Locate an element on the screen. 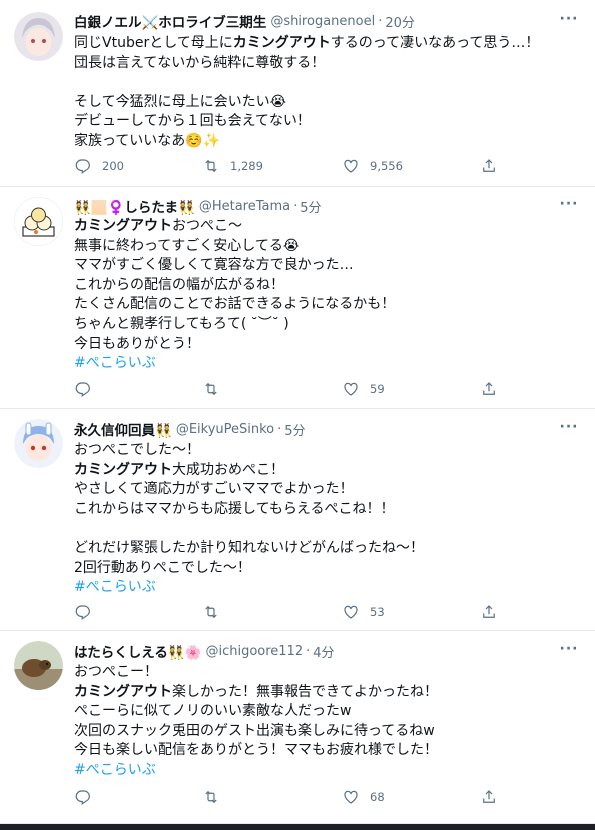 This screenshot has height=830, width=595. text-line: ぺこーらに似てノリのいい素敵な人だったw is located at coordinates (213, 711).